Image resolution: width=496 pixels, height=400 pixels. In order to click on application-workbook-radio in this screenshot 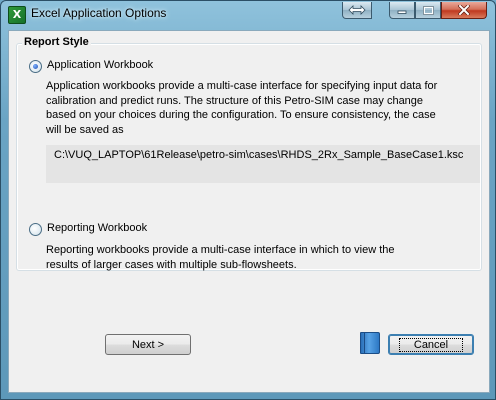, I will do `click(35, 66)`.